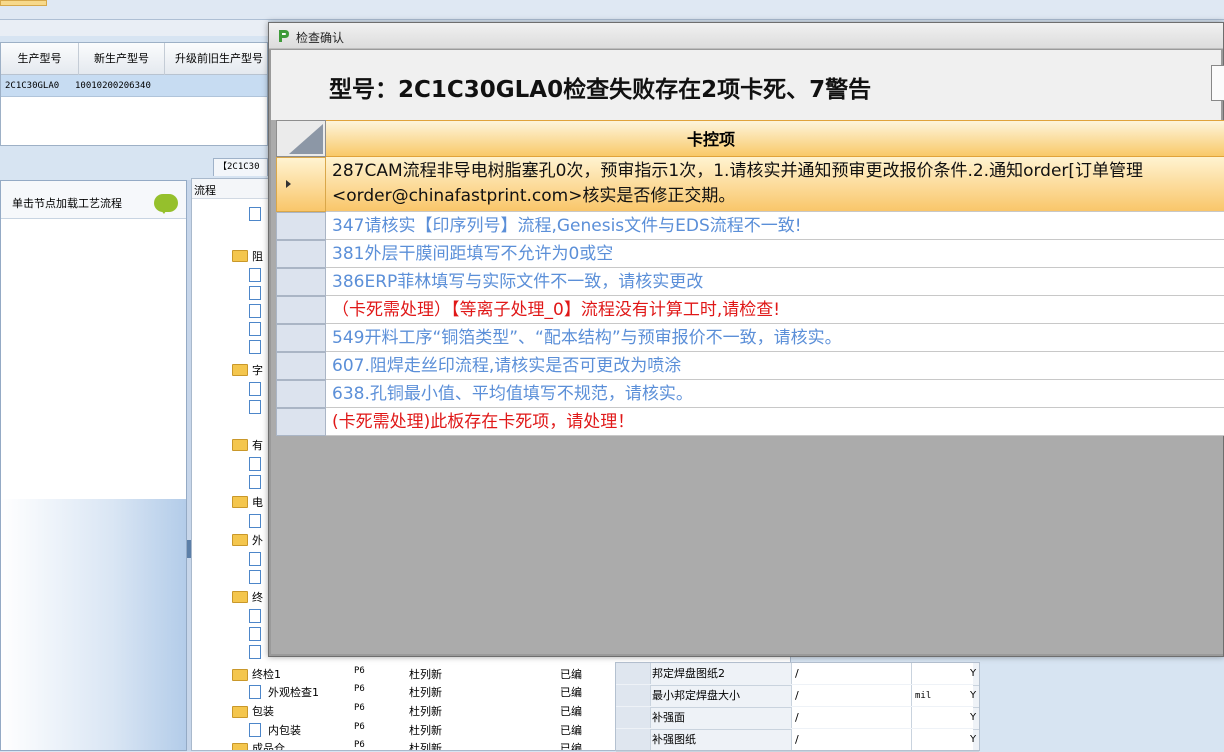  Describe the element at coordinates (166, 204) in the screenshot. I see `chat-bubble-icon` at that location.